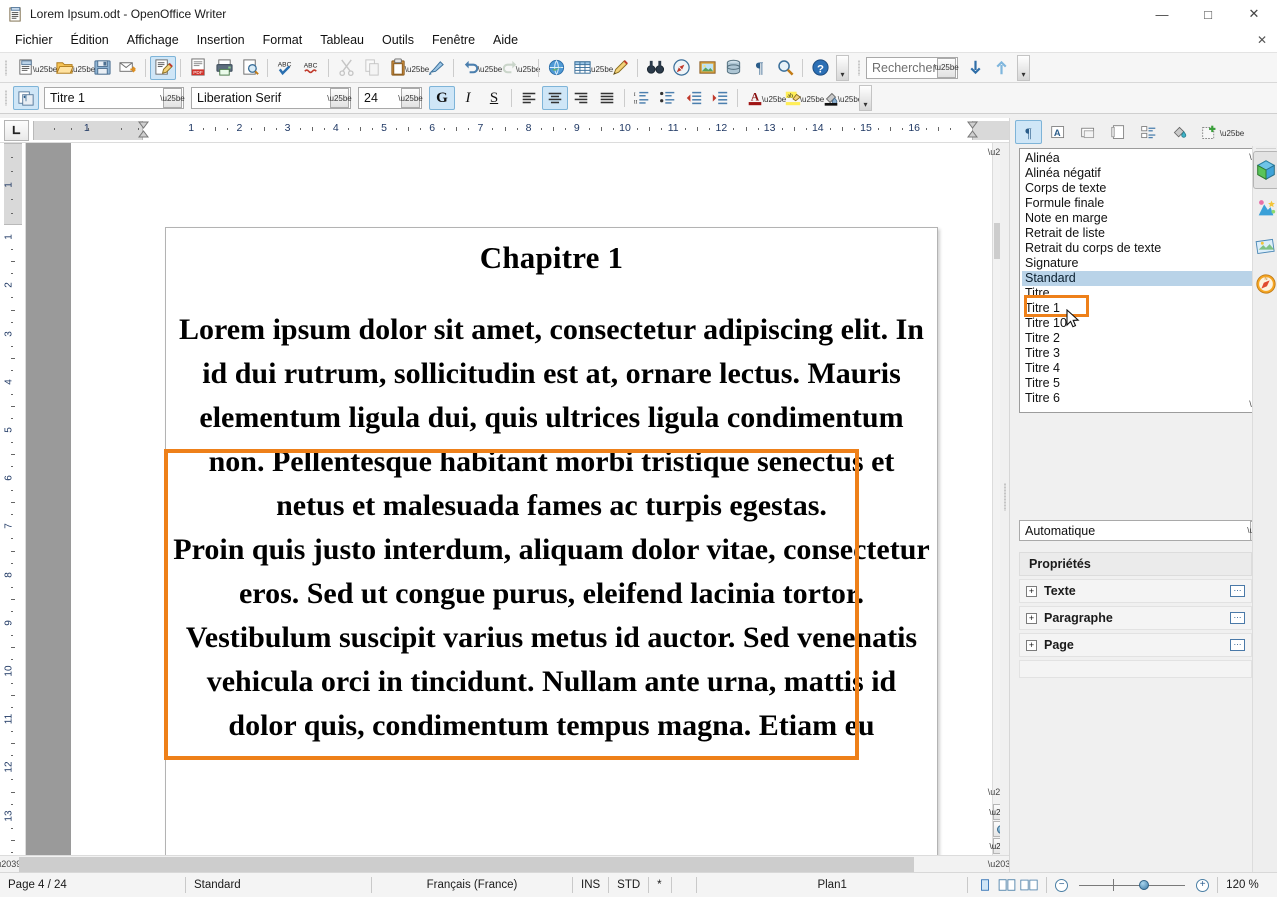 The width and height of the screenshot is (1277, 897). What do you see at coordinates (865, 98) in the screenshot?
I see `formatting-toolbar-overflow: ▾` at bounding box center [865, 98].